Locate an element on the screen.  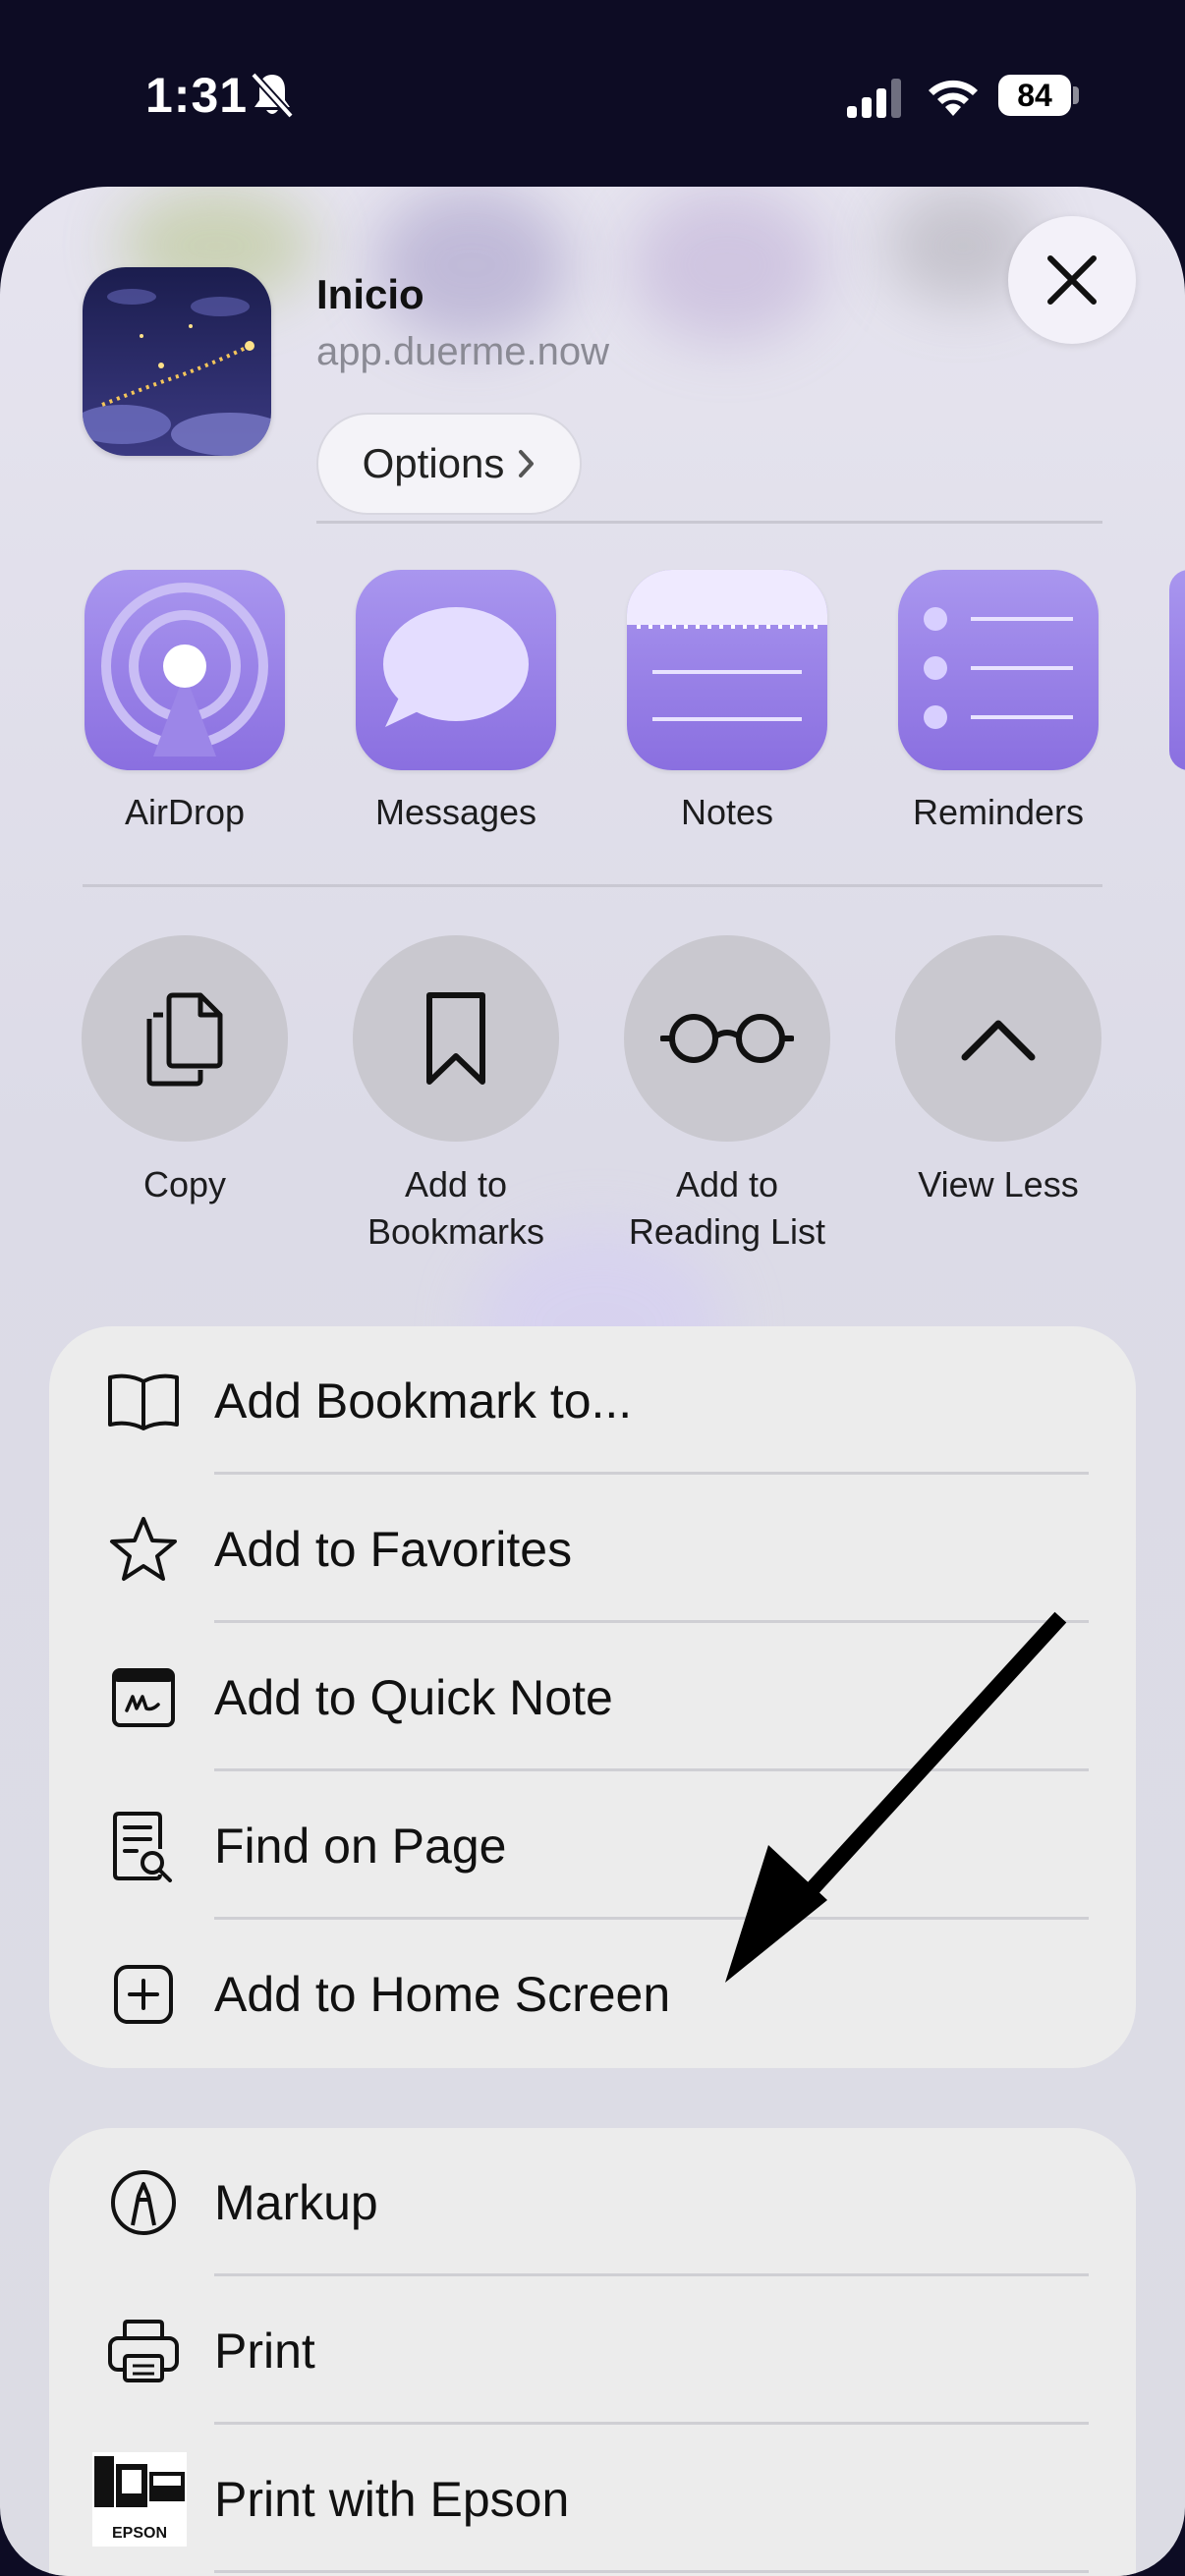
glasses-icon-circle is located at coordinates (727, 1038).